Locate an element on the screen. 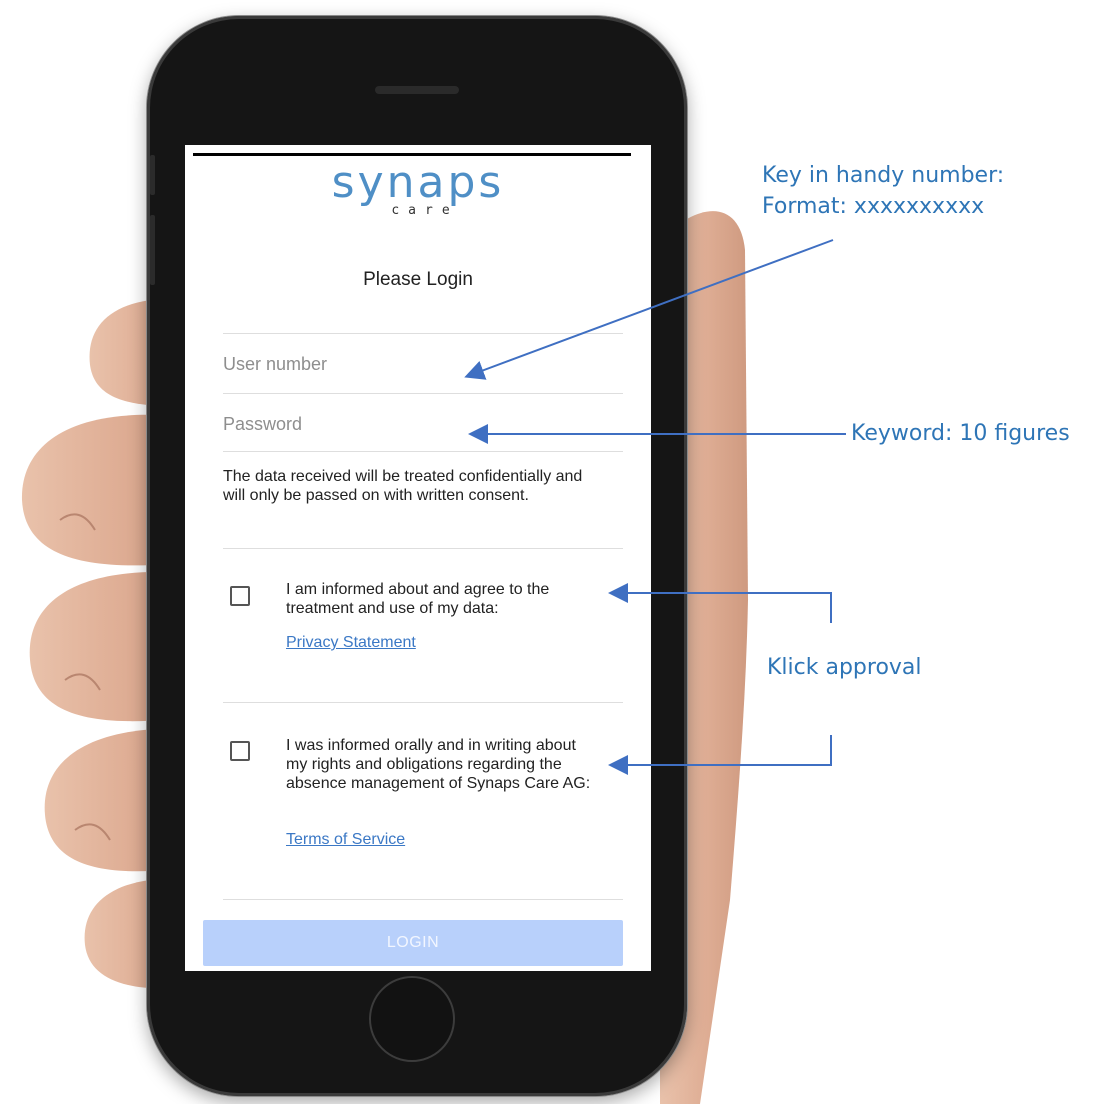 The image size is (1114, 1104). terms-of-service-link: Terms of Service is located at coordinates (345, 840).